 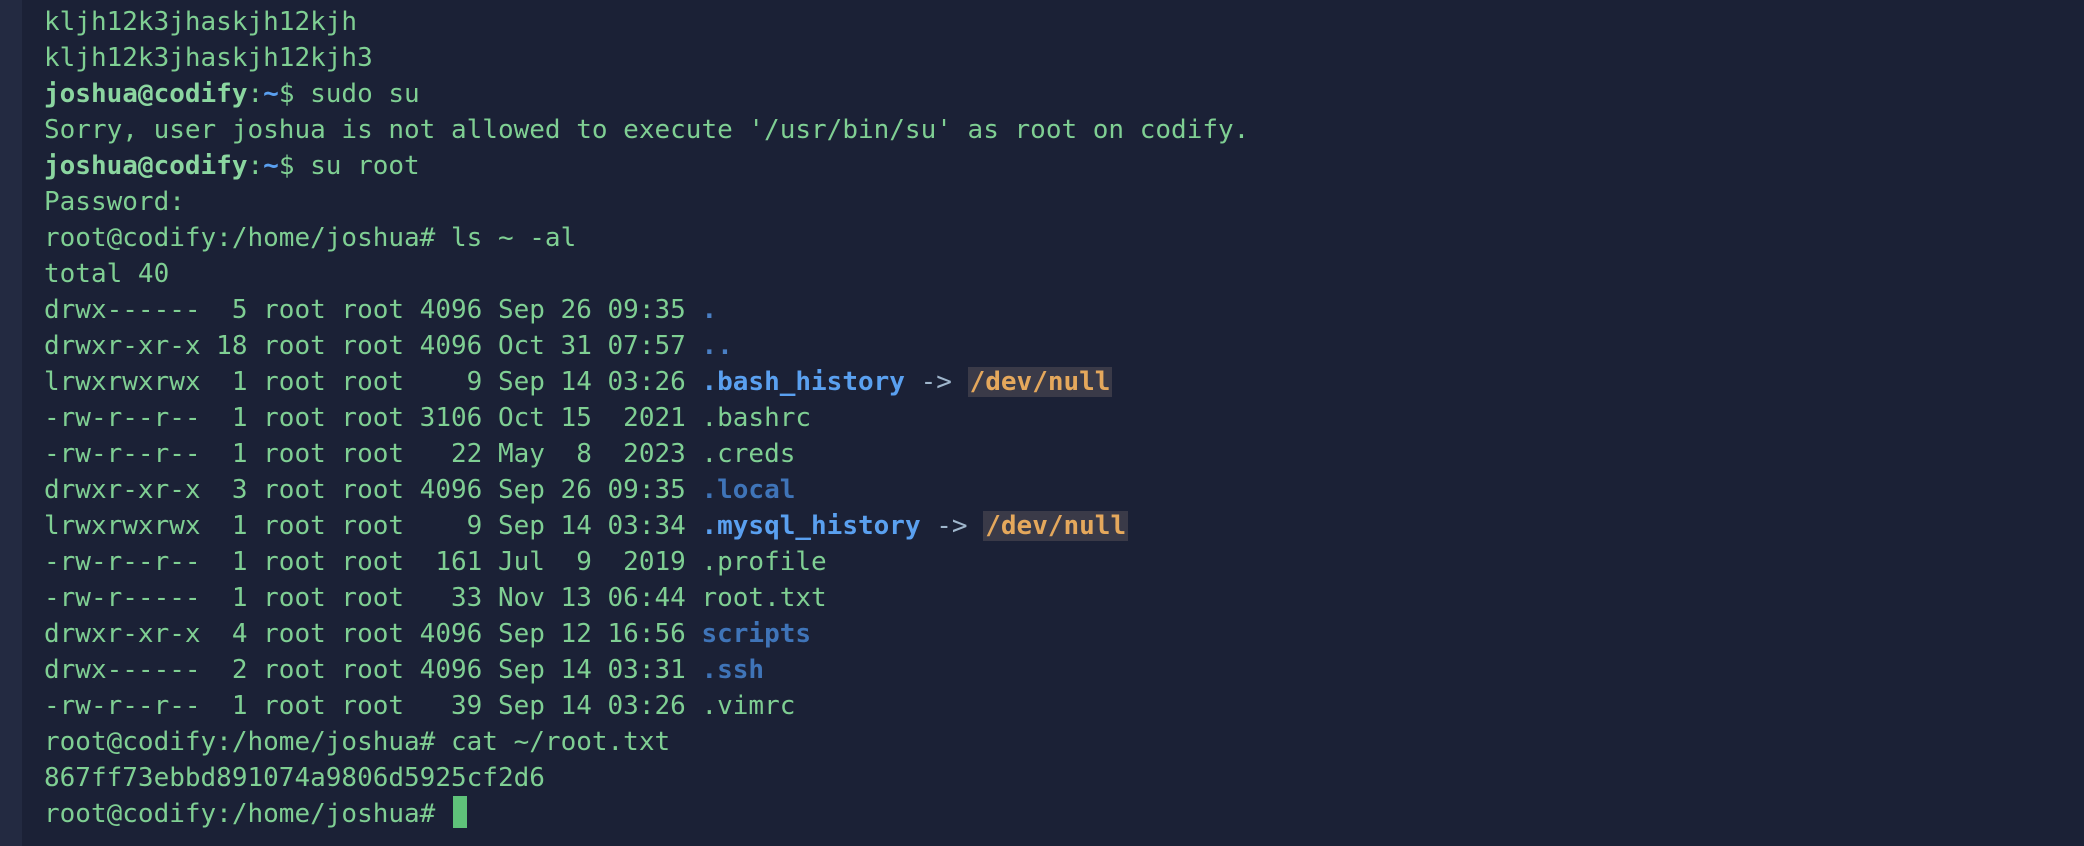 What do you see at coordinates (107, 274) in the screenshot?
I see `output-line: total 40` at bounding box center [107, 274].